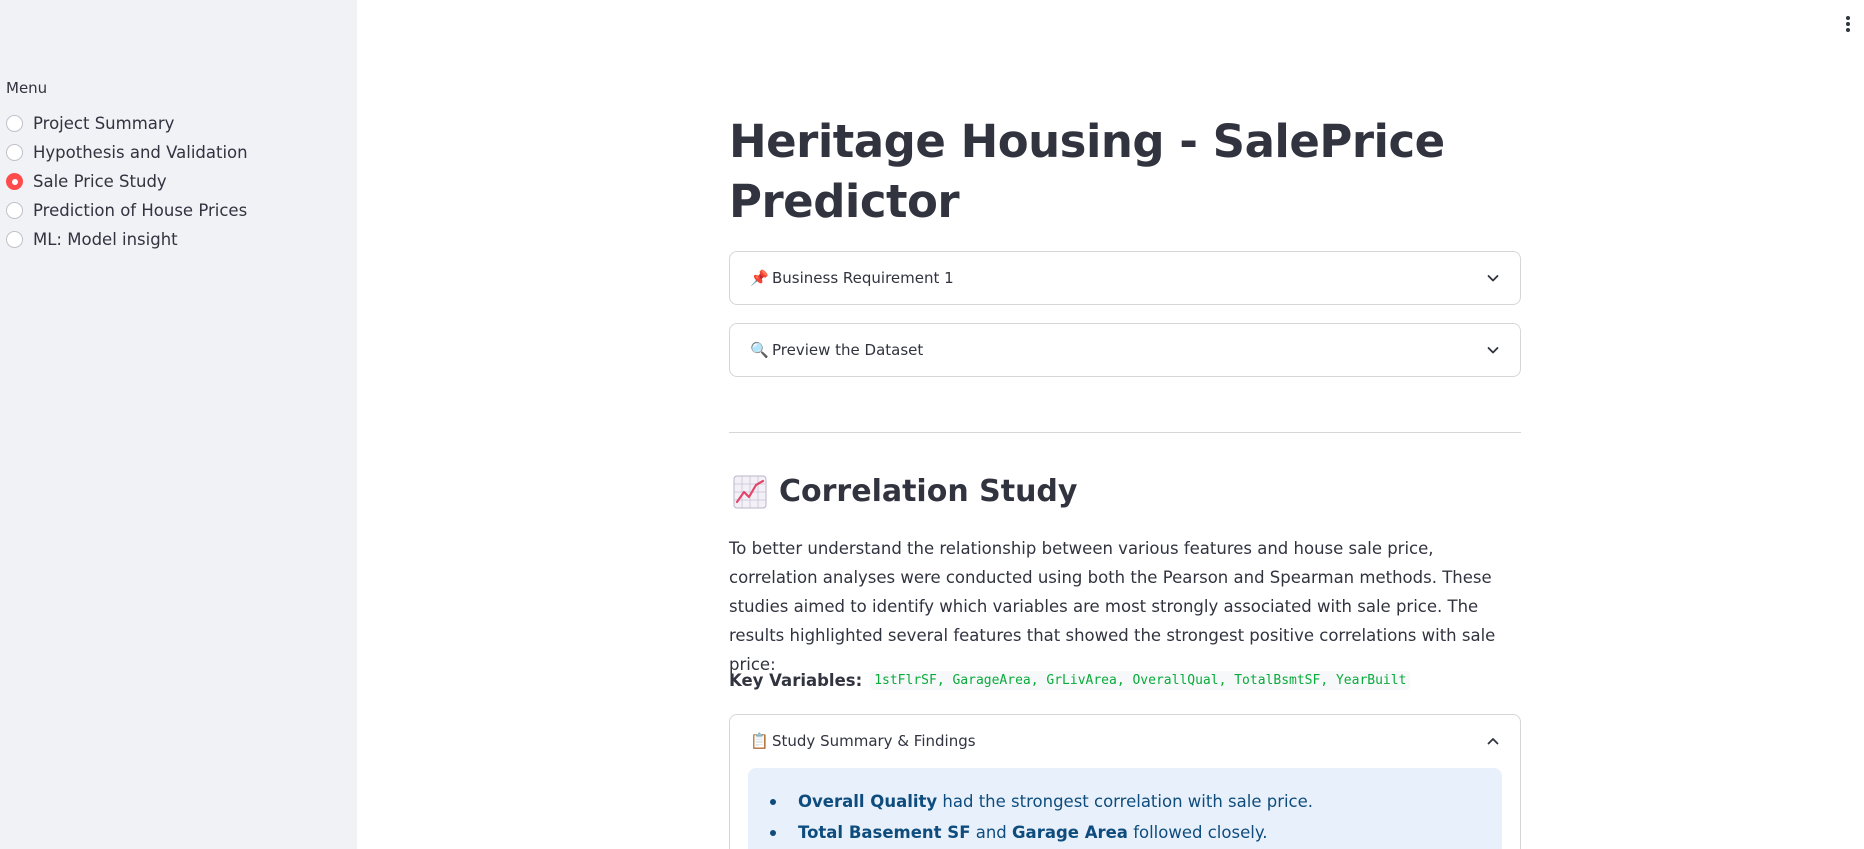  I want to click on finding-text: and, so click(991, 832).